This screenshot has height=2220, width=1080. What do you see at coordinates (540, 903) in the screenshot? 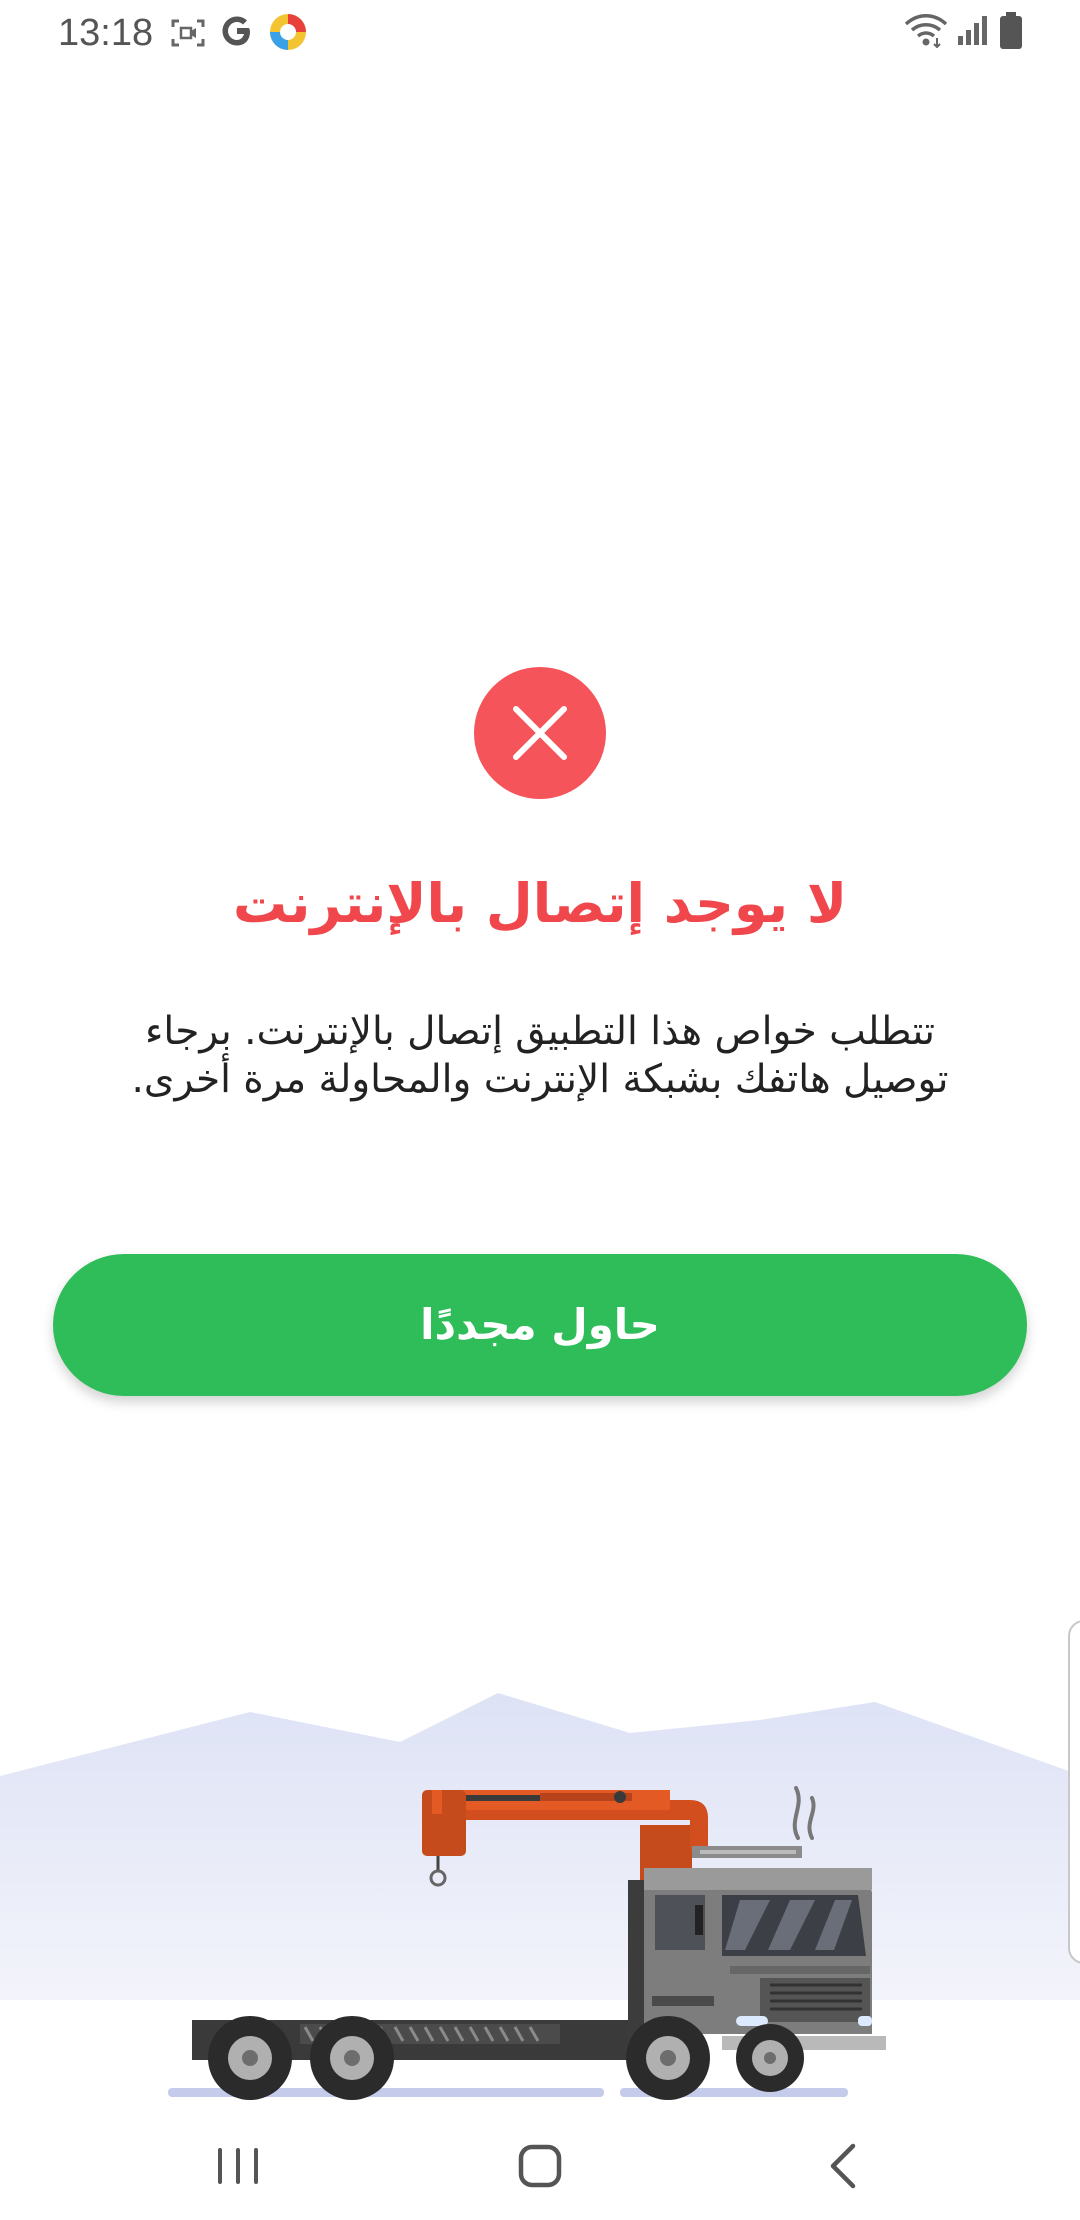
I see `error-title: لا يوجد إتصال بالإنترنت` at bounding box center [540, 903].